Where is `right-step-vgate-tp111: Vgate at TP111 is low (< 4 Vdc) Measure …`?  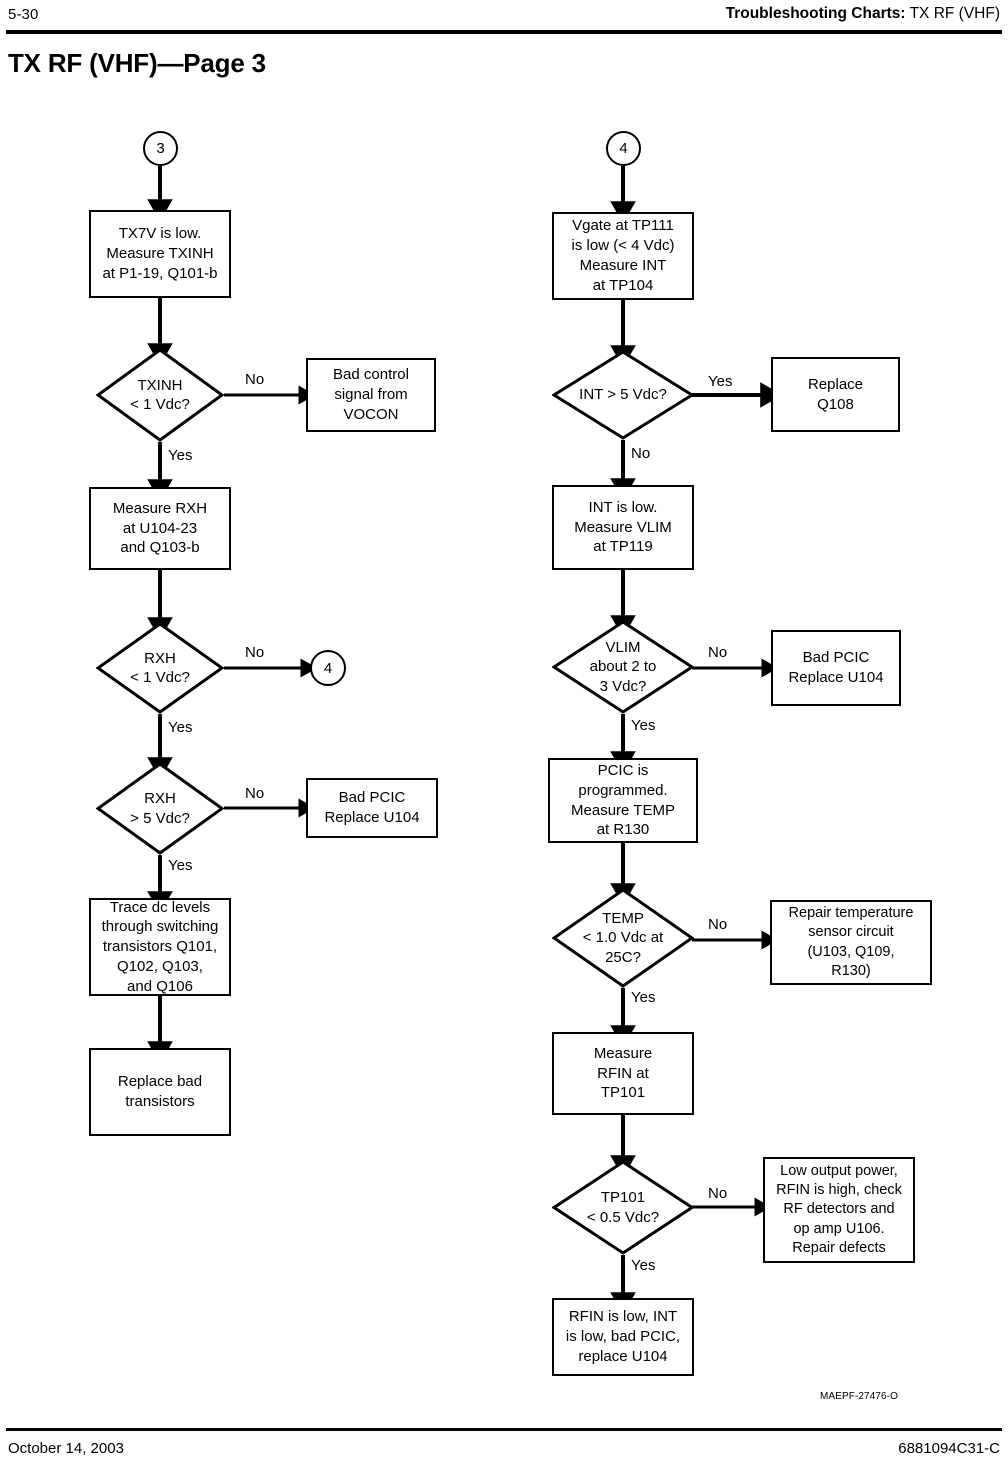 right-step-vgate-tp111: Vgate at TP111 is low (< 4 Vdc) Measure … is located at coordinates (623, 256).